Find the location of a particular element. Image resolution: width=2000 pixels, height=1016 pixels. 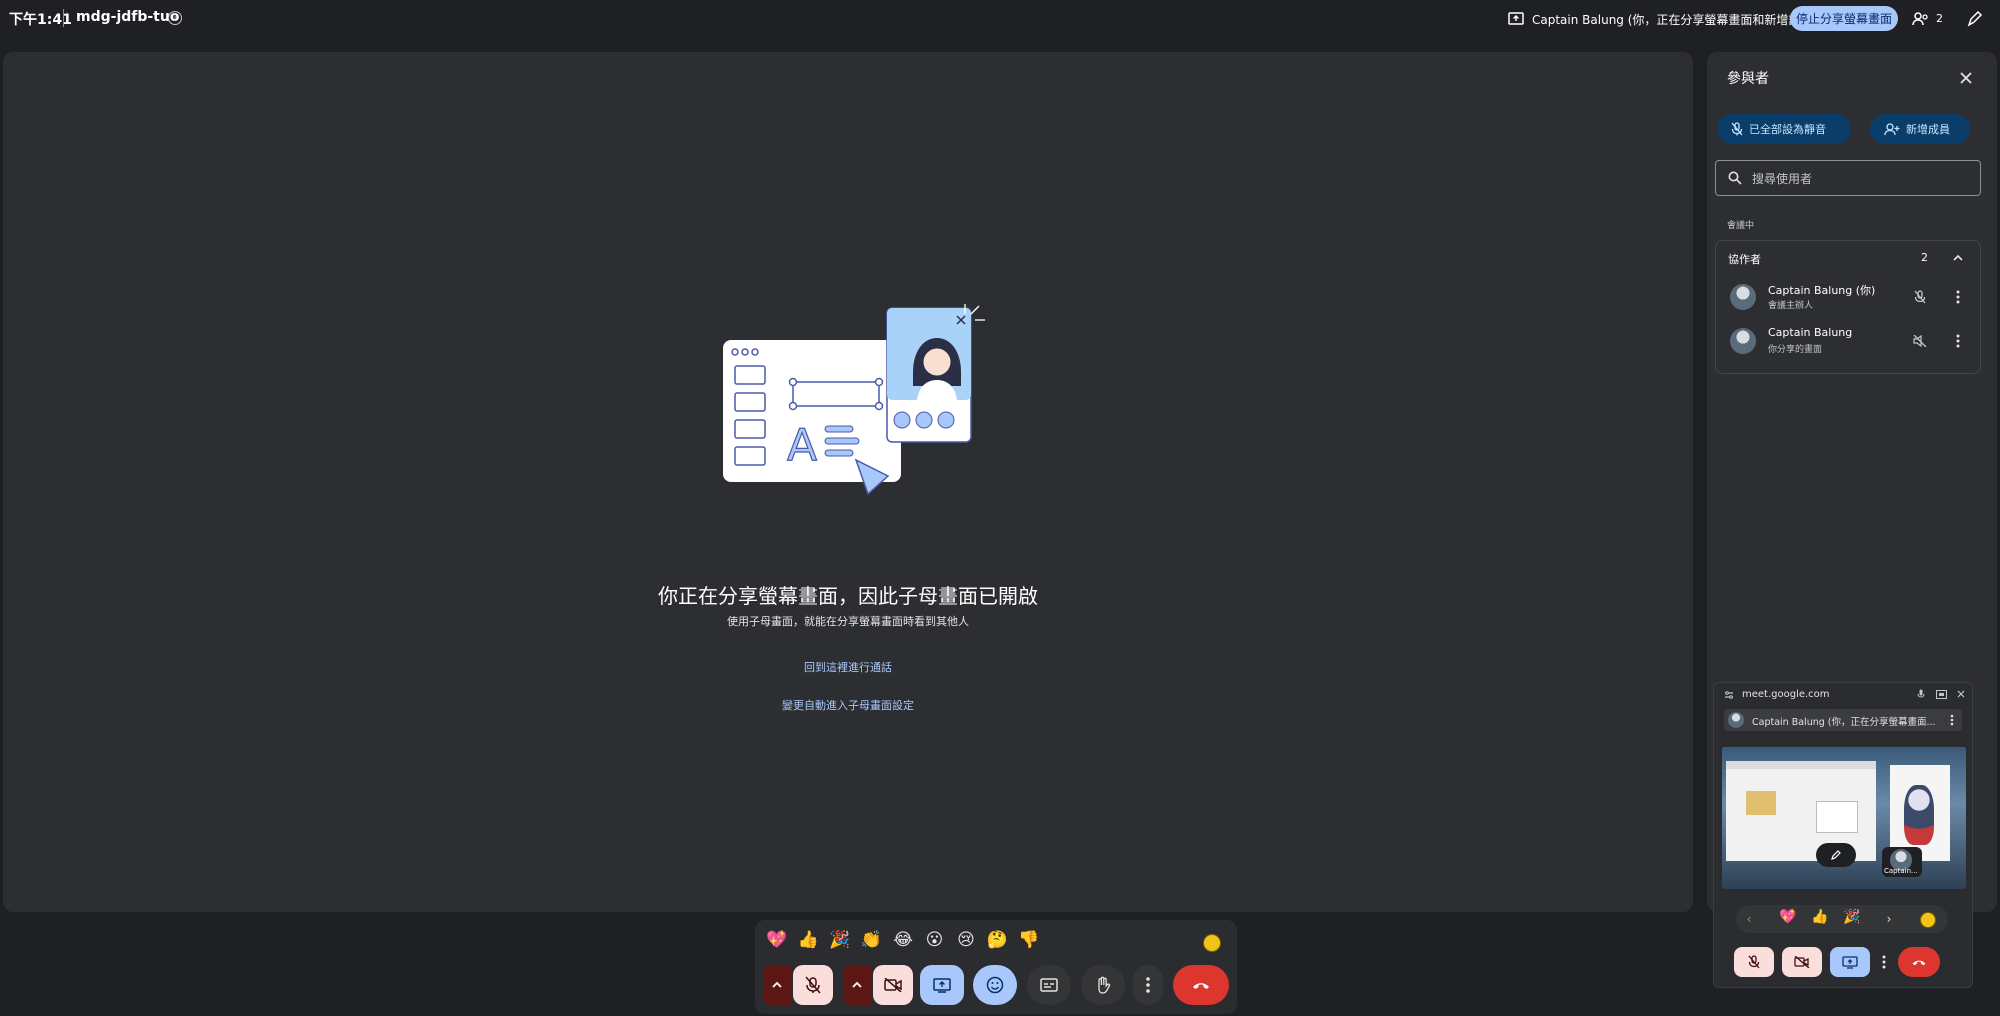

preview-dialog is located at coordinates (1837, 817).